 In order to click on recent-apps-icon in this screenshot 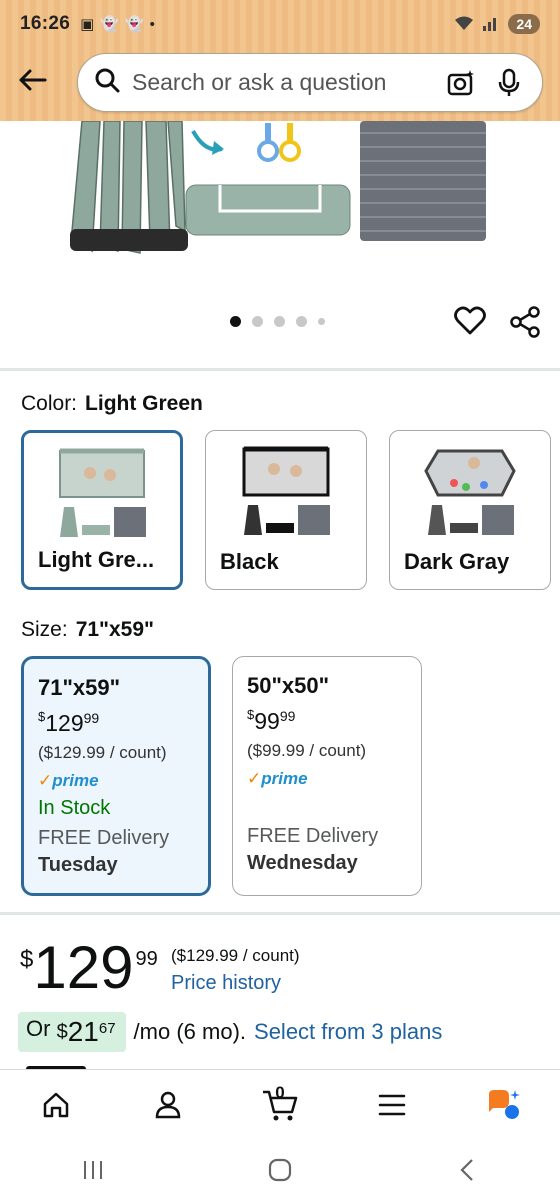, I will do `click(93, 1169)`.